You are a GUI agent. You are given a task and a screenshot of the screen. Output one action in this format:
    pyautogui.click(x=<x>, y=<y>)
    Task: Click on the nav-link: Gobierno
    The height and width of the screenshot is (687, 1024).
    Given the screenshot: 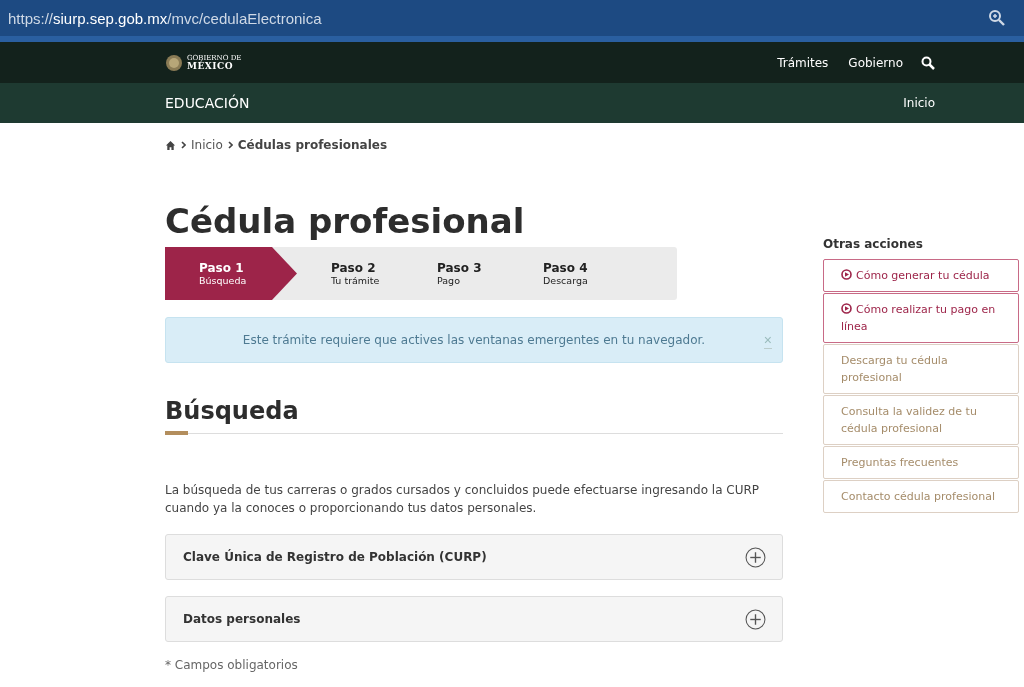 What is the action you would take?
    pyautogui.click(x=875, y=62)
    